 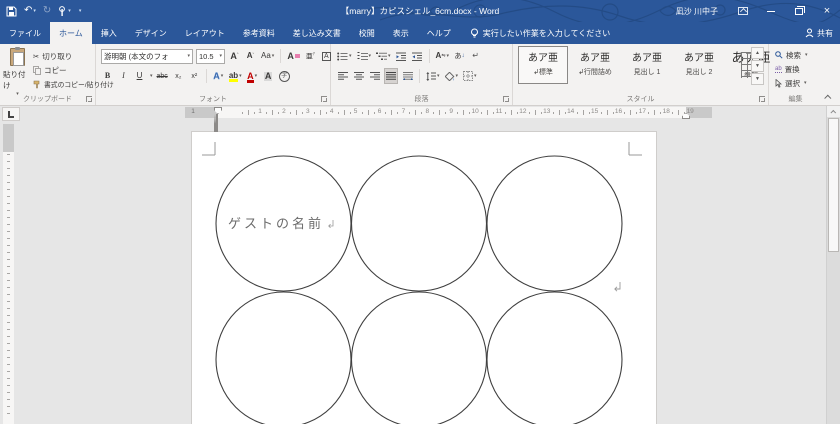 What do you see at coordinates (324, 99) in the screenshot?
I see `font-dialog-launcher` at bounding box center [324, 99].